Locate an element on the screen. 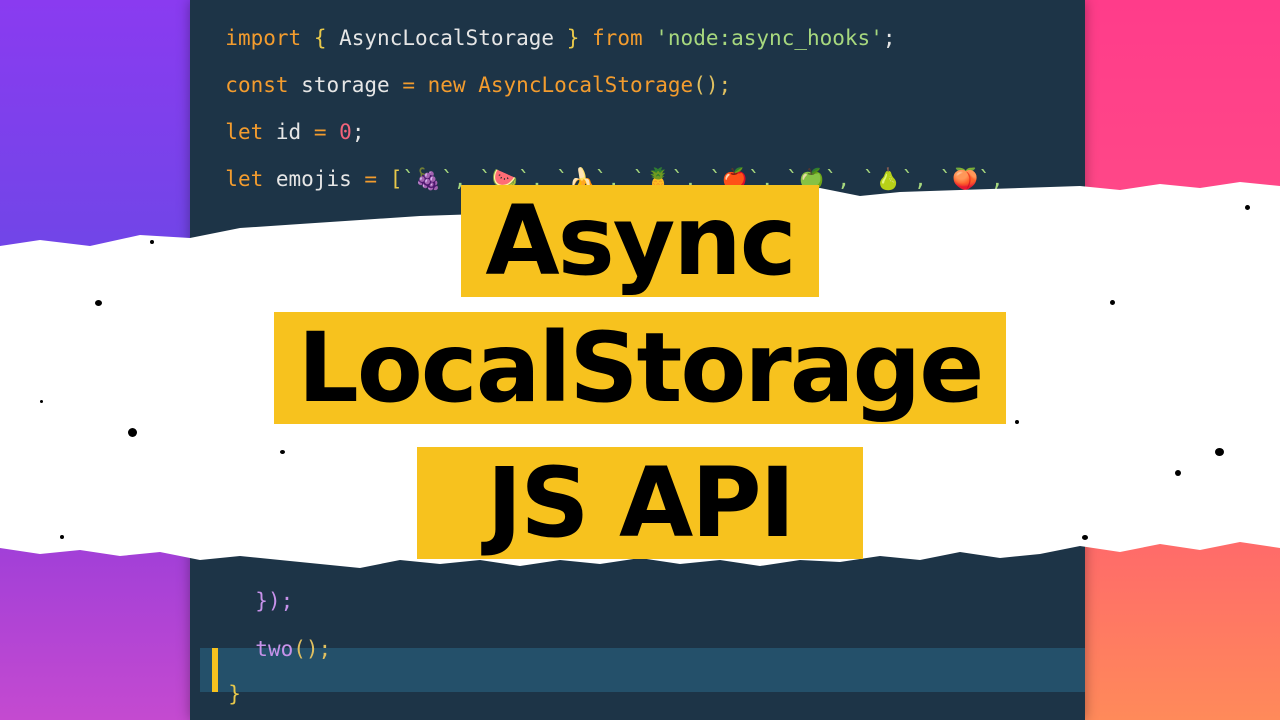 This screenshot has width=1280, height=720. code-line-let-id: let id = 0; is located at coordinates (295, 132).